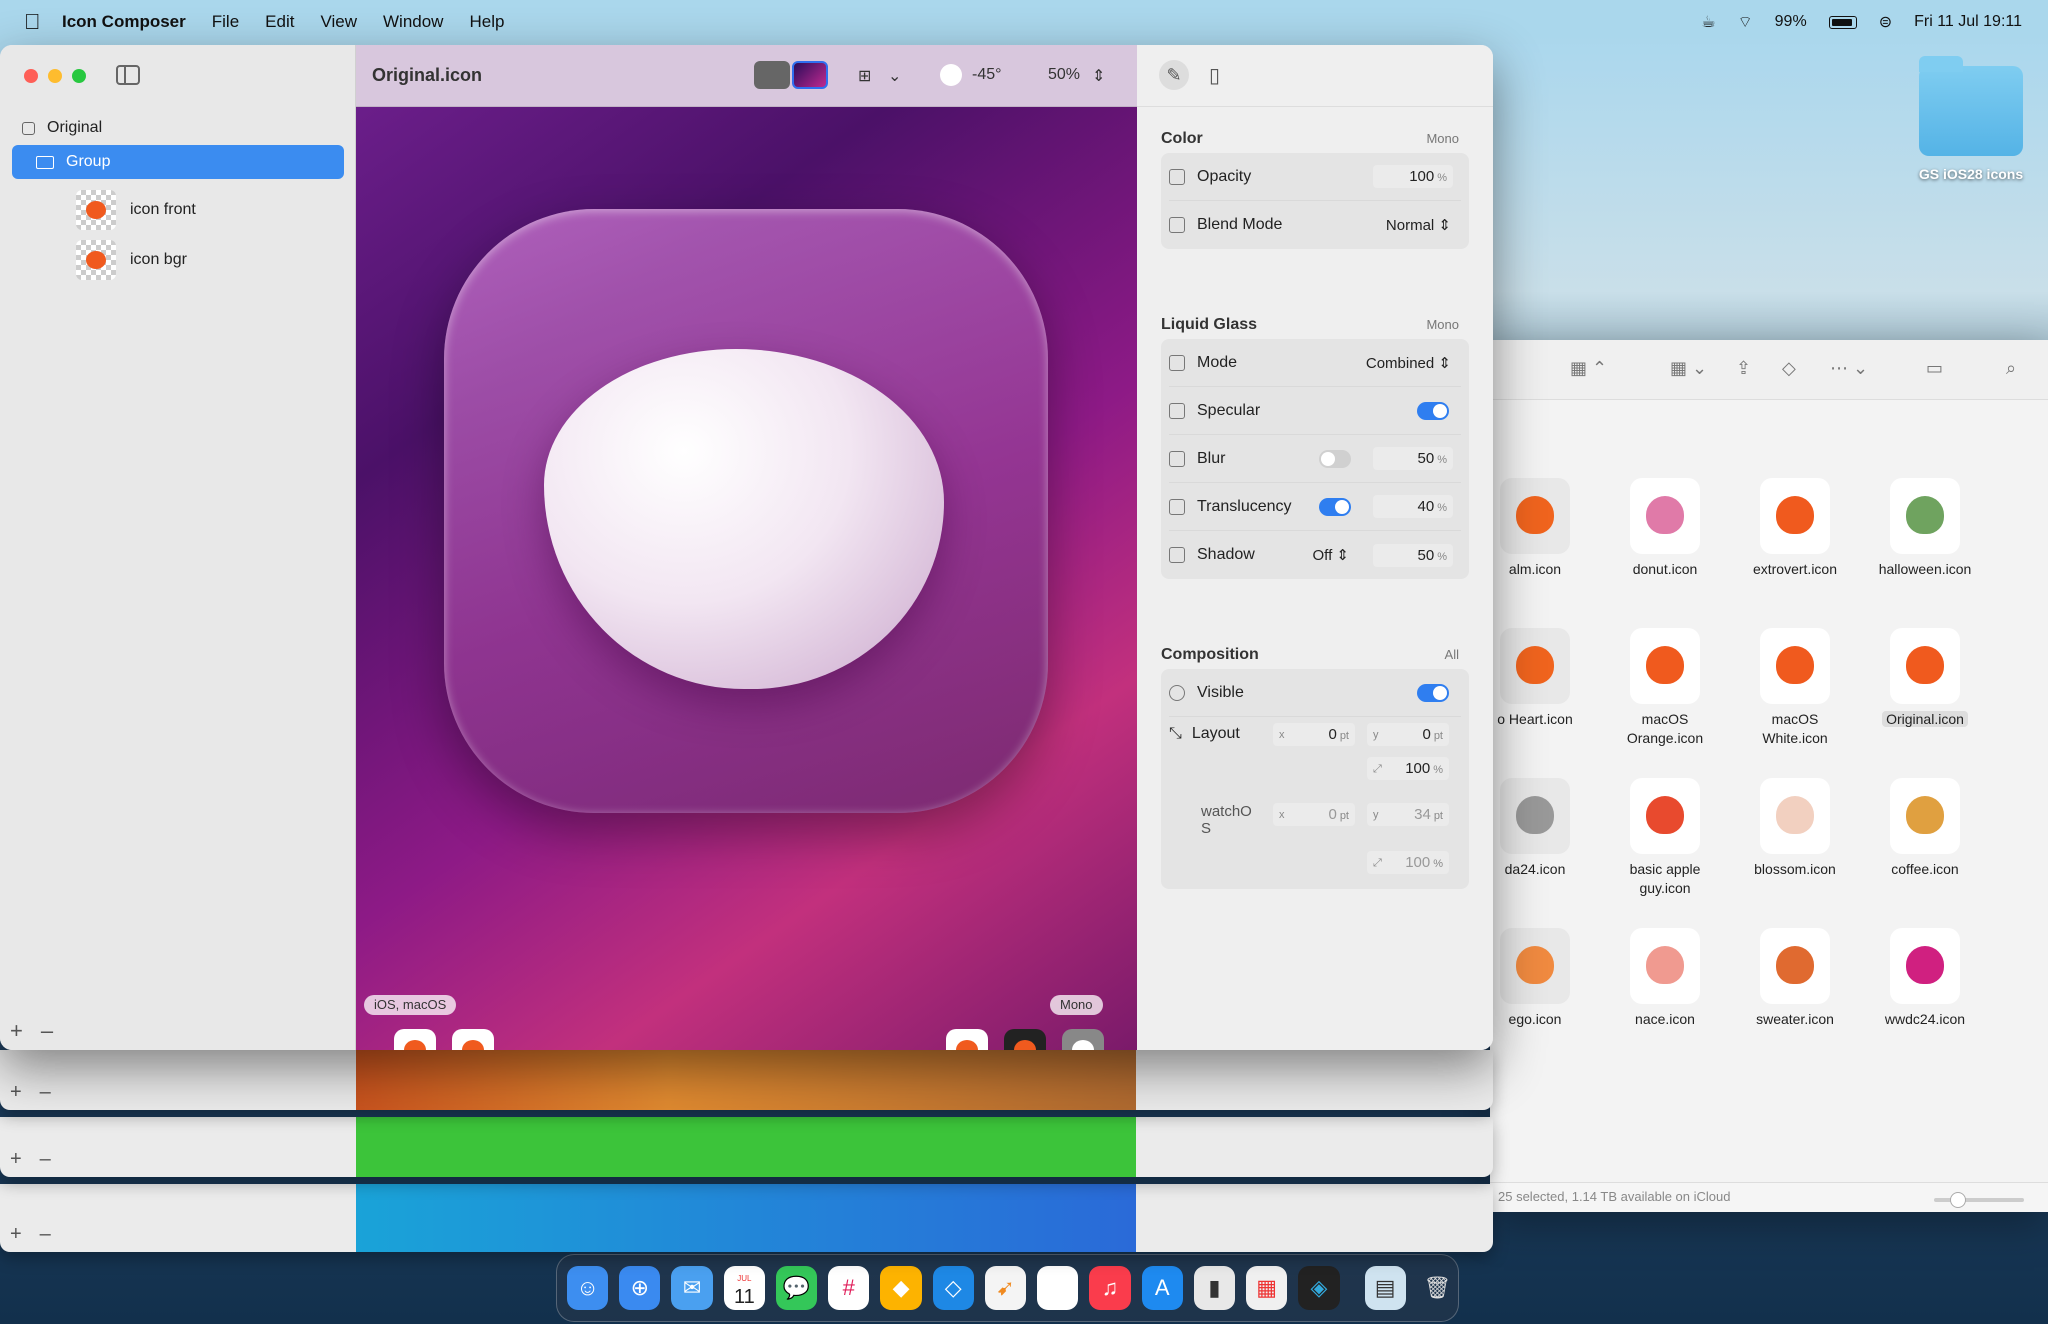  I want to click on downloads-stack-icon: ▤, so click(1385, 1288).